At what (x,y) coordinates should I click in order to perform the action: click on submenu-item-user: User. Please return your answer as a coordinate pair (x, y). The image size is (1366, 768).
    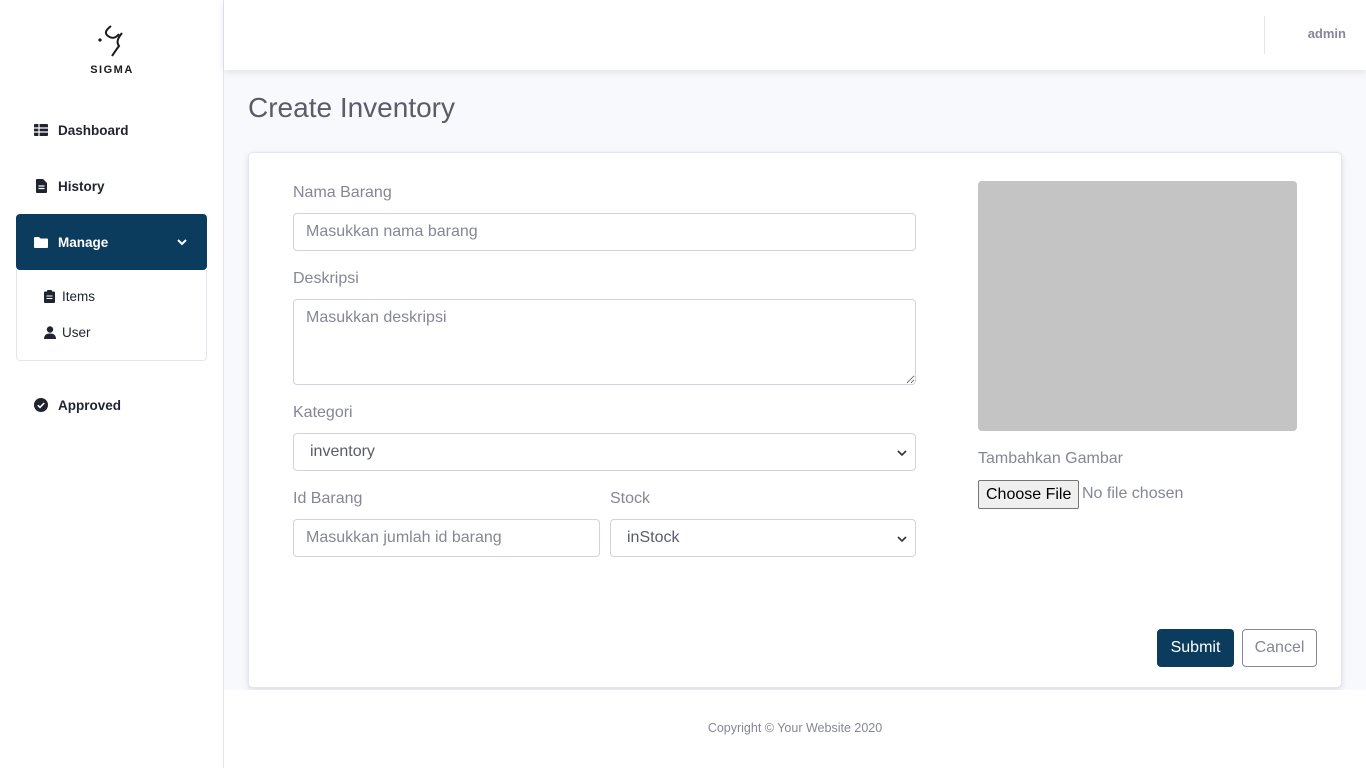
    Looking at the image, I should click on (67, 332).